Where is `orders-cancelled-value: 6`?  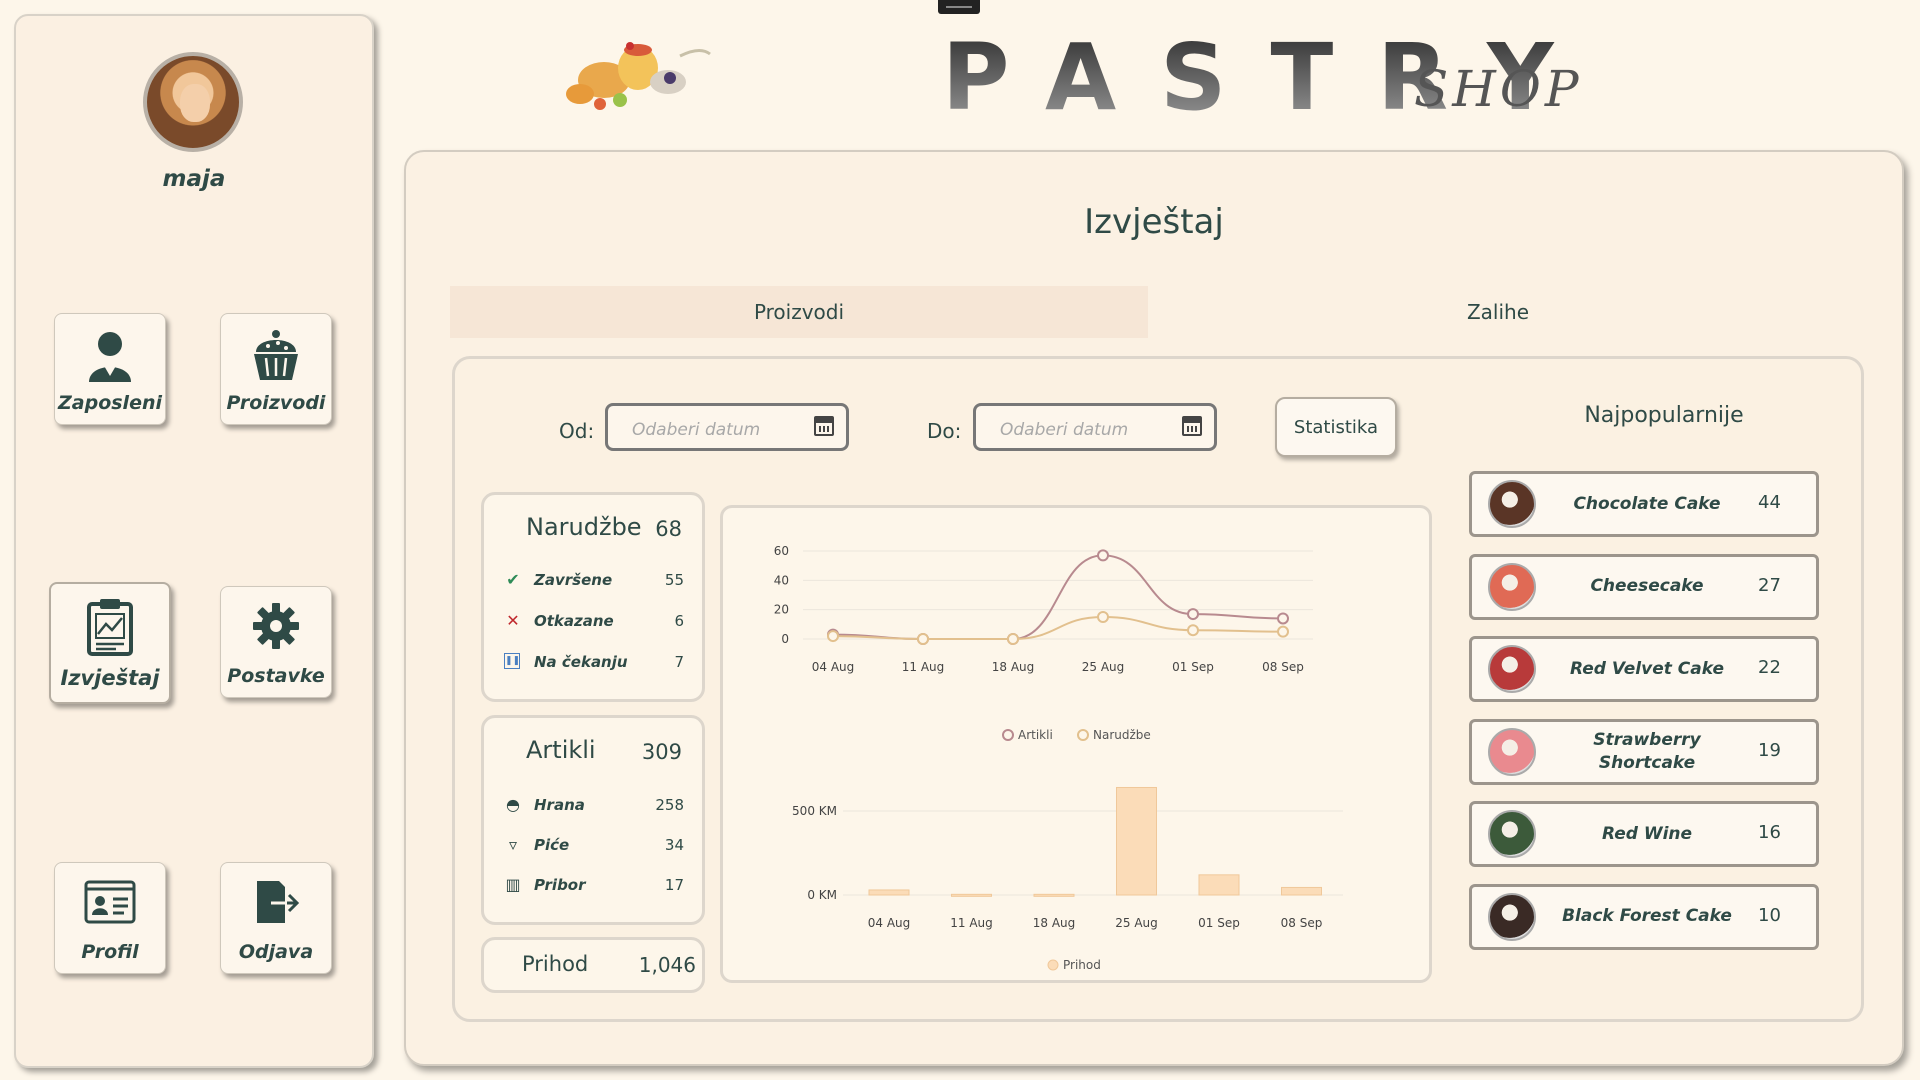 orders-cancelled-value: 6 is located at coordinates (679, 621).